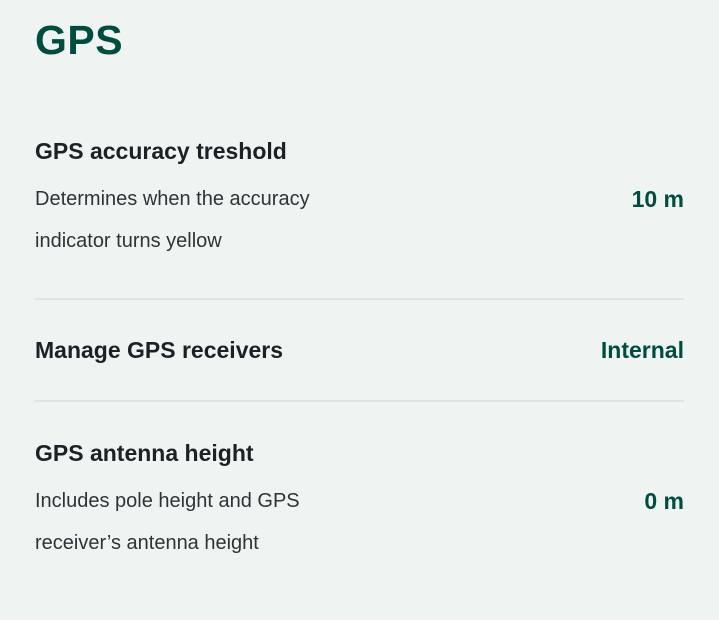 Image resolution: width=719 pixels, height=620 pixels. I want to click on setting-value: 10 m, so click(657, 198).